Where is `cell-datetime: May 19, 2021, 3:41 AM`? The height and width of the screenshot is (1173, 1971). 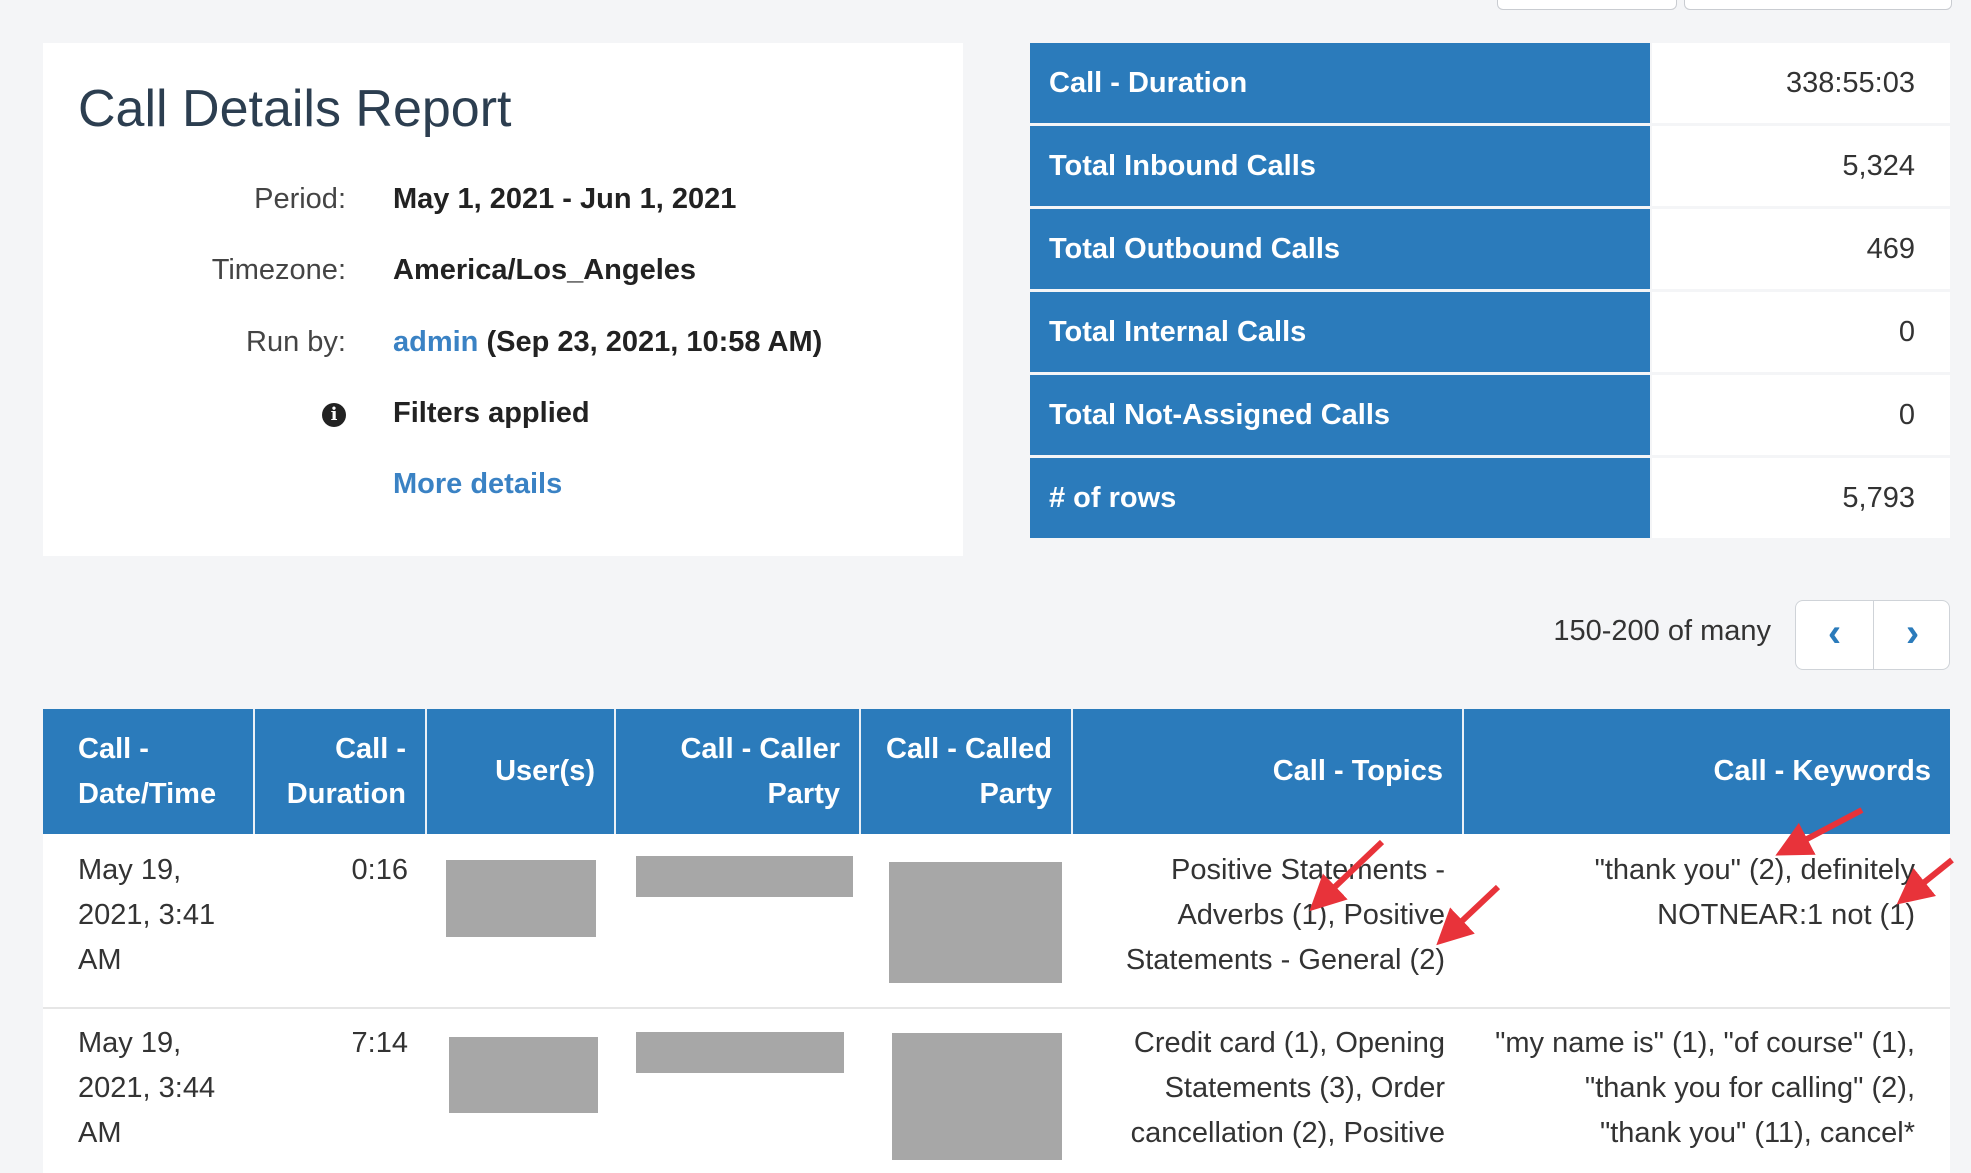 cell-datetime: May 19, 2021, 3:41 AM is located at coordinates (147, 915).